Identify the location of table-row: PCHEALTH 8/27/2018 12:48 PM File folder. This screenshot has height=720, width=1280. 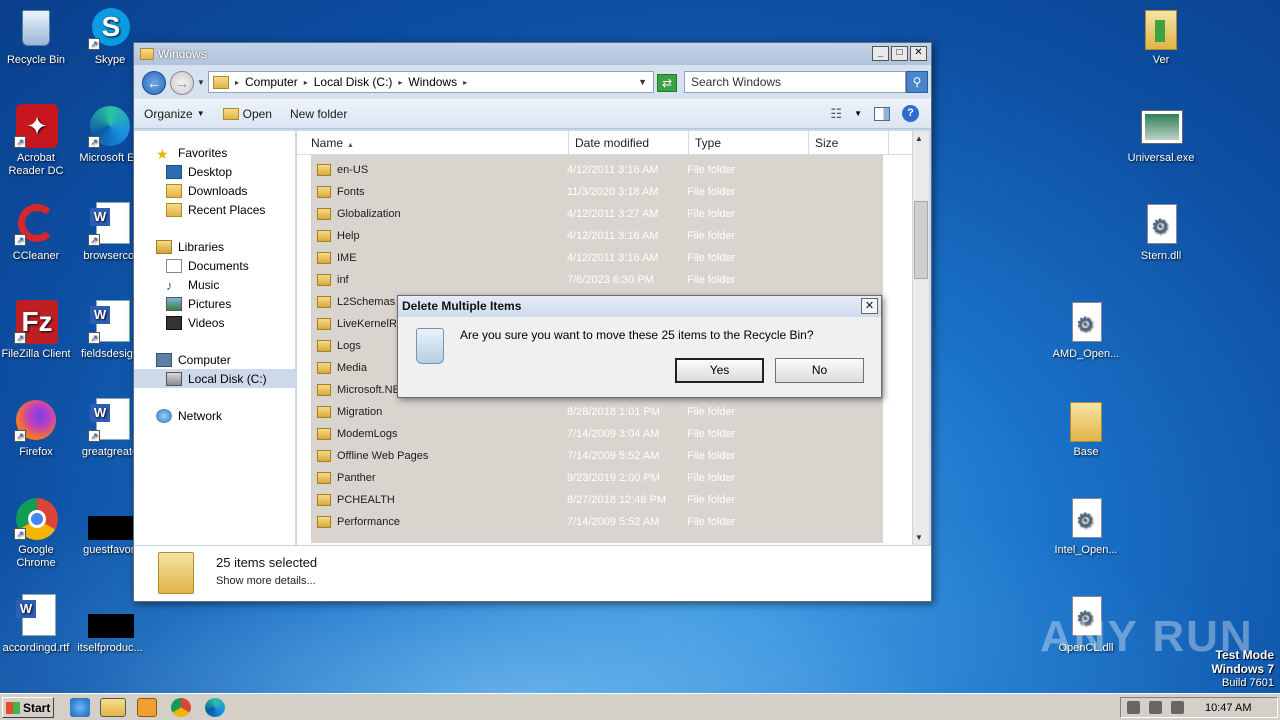
(597, 500).